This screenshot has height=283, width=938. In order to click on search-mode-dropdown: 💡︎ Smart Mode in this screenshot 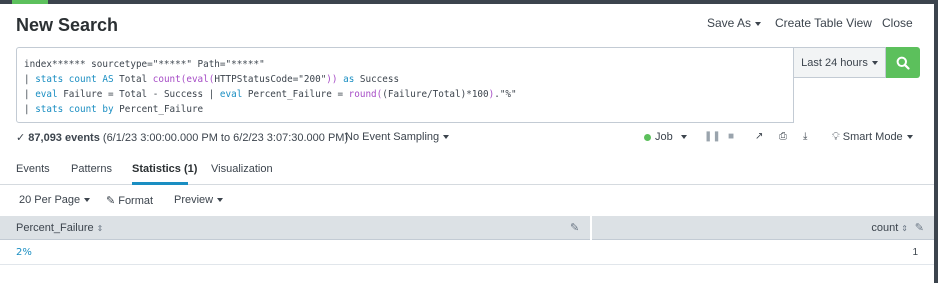, I will do `click(872, 137)`.